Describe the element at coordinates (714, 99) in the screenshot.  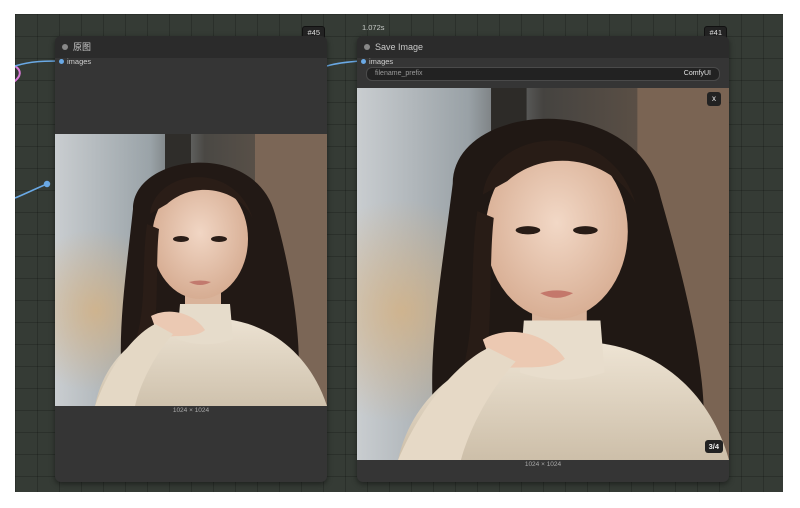
I see `close-preview-button: x` at that location.